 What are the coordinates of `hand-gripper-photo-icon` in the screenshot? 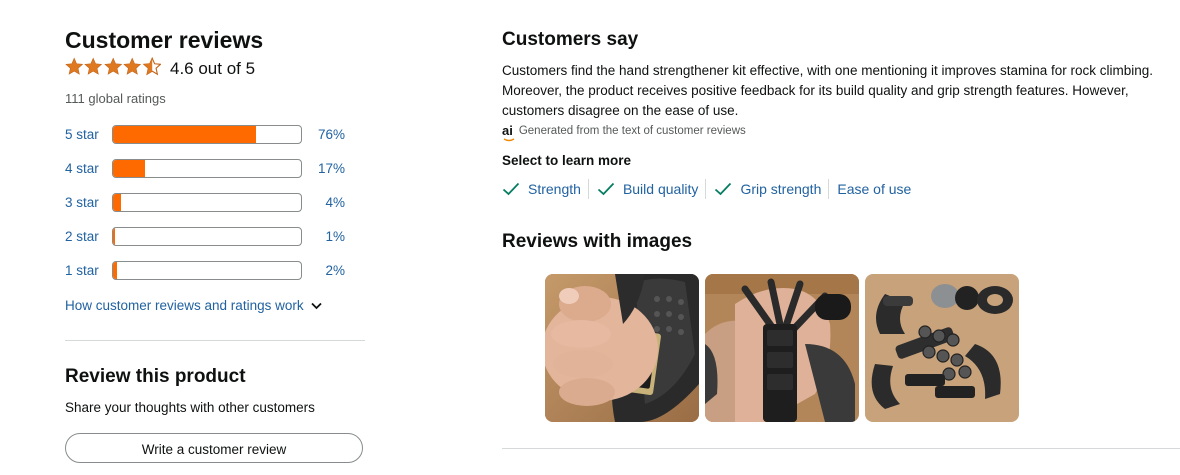 It's located at (622, 348).